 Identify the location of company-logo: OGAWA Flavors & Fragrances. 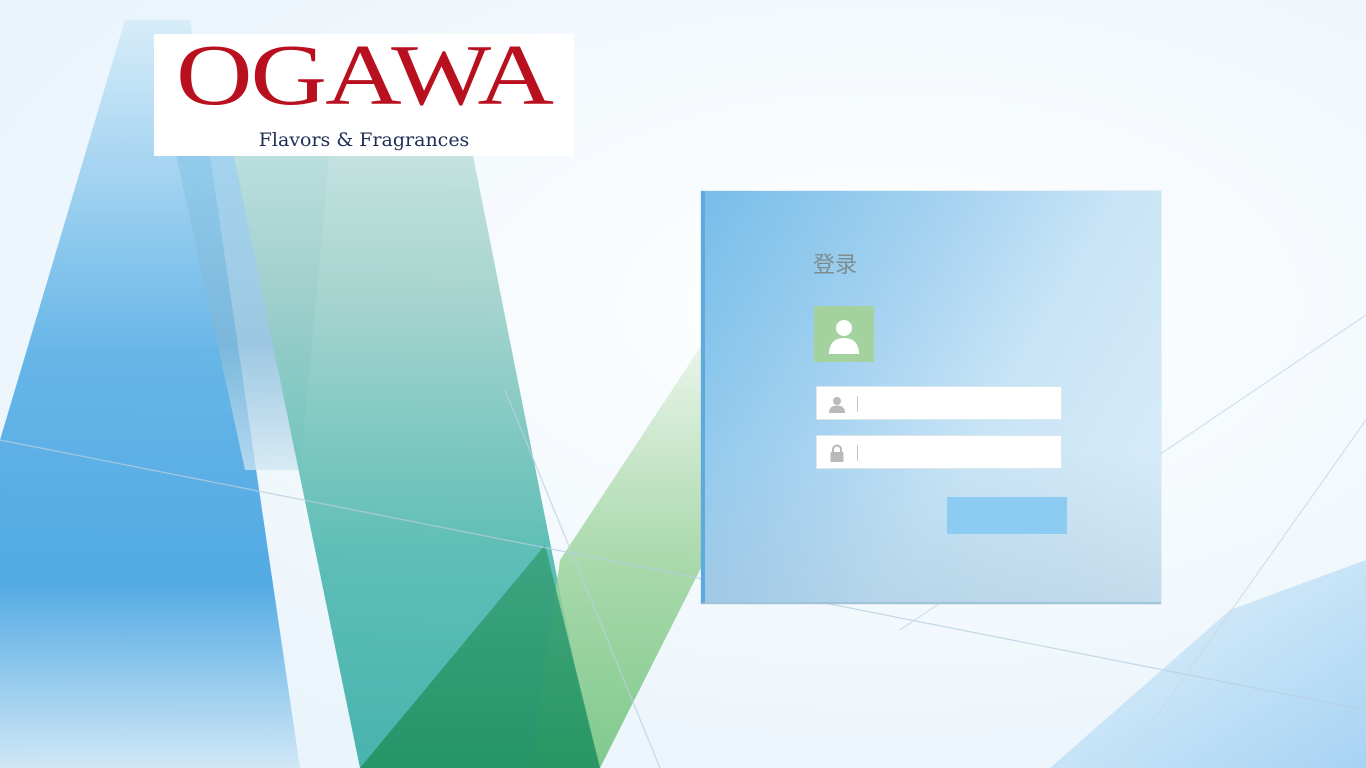
(364, 91).